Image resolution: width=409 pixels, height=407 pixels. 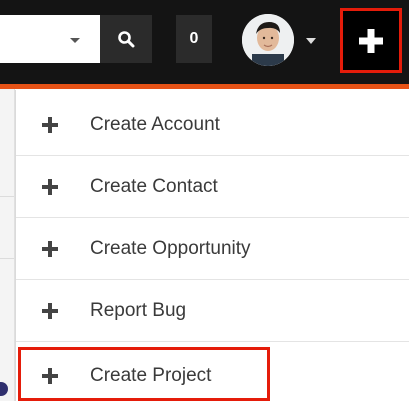 I want to click on search-icon, so click(x=126, y=39).